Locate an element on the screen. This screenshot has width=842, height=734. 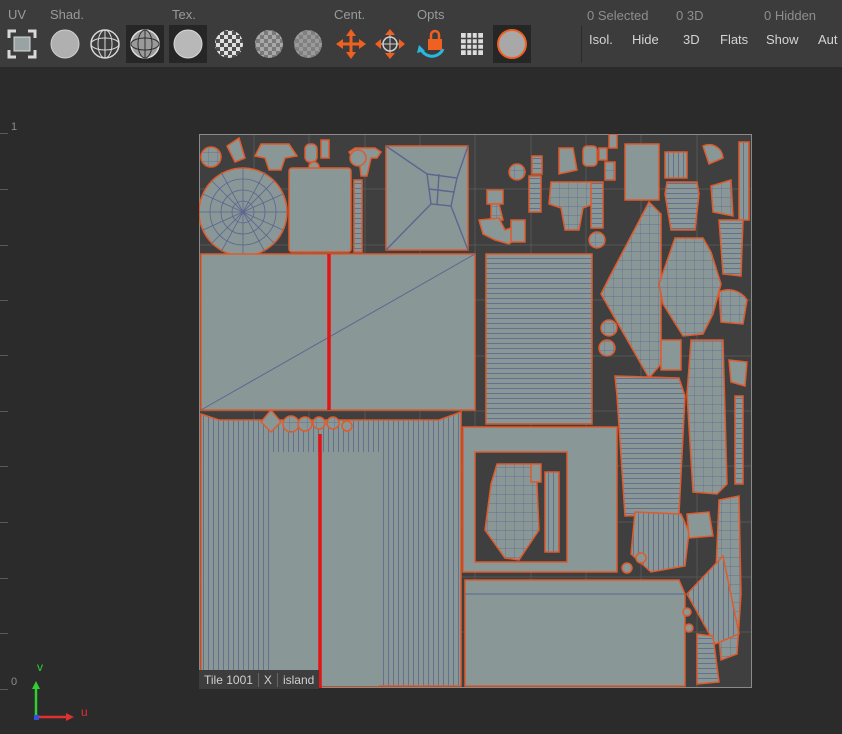
show-button: Show is located at coordinates (782, 39).